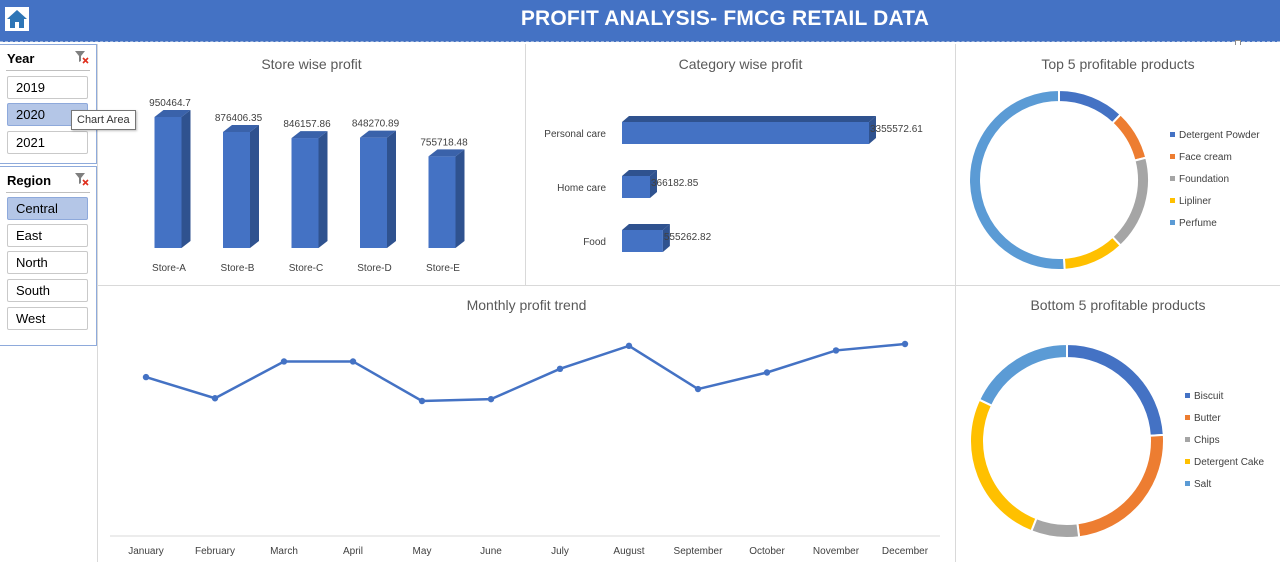  I want to click on slicer-item-east: East, so click(47, 235).